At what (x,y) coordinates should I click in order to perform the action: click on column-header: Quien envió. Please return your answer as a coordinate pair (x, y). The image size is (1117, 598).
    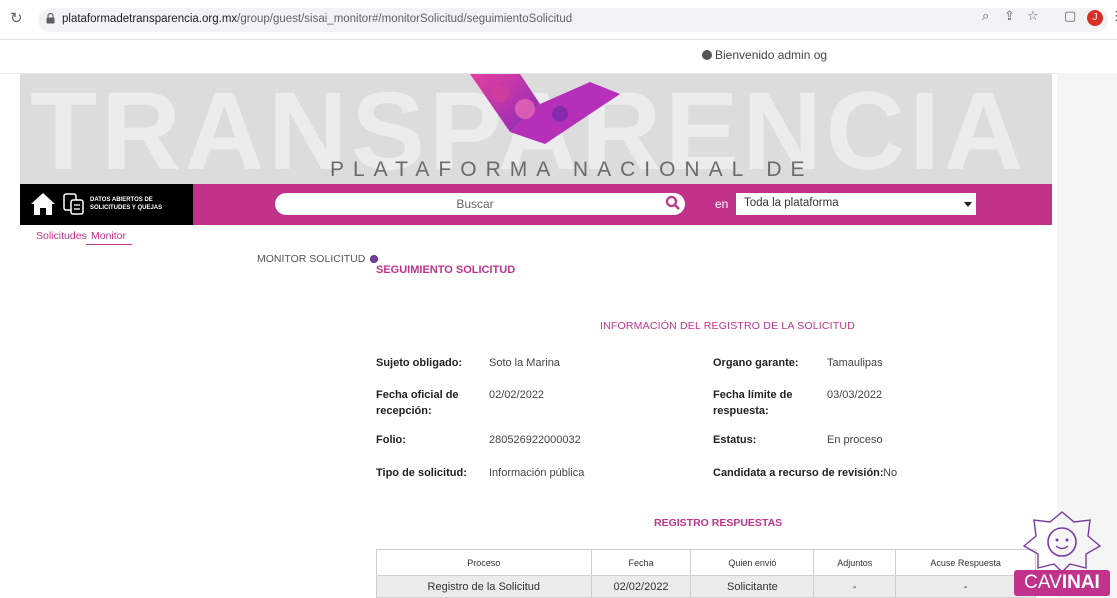
    Looking at the image, I should click on (752, 562).